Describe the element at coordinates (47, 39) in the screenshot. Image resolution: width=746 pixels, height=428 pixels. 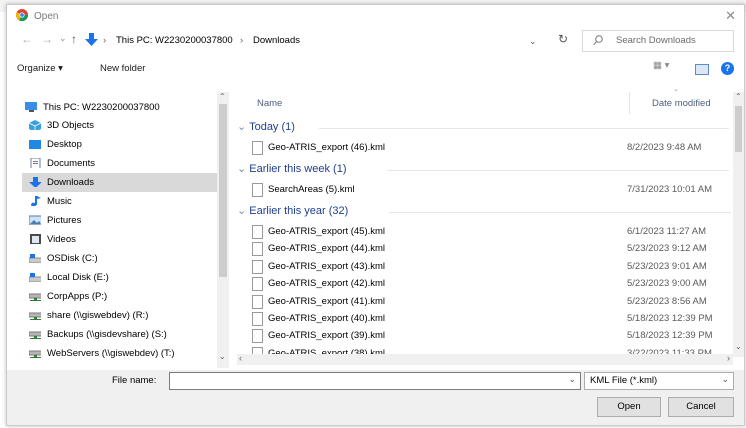
I see `forward-arrow-icon: →` at that location.